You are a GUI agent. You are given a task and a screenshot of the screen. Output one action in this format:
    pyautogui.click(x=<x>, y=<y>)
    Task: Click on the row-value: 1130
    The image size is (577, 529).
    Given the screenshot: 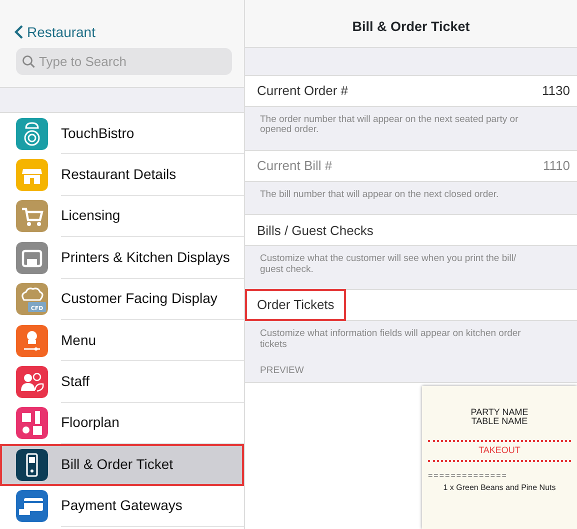 What is the action you would take?
    pyautogui.click(x=556, y=91)
    